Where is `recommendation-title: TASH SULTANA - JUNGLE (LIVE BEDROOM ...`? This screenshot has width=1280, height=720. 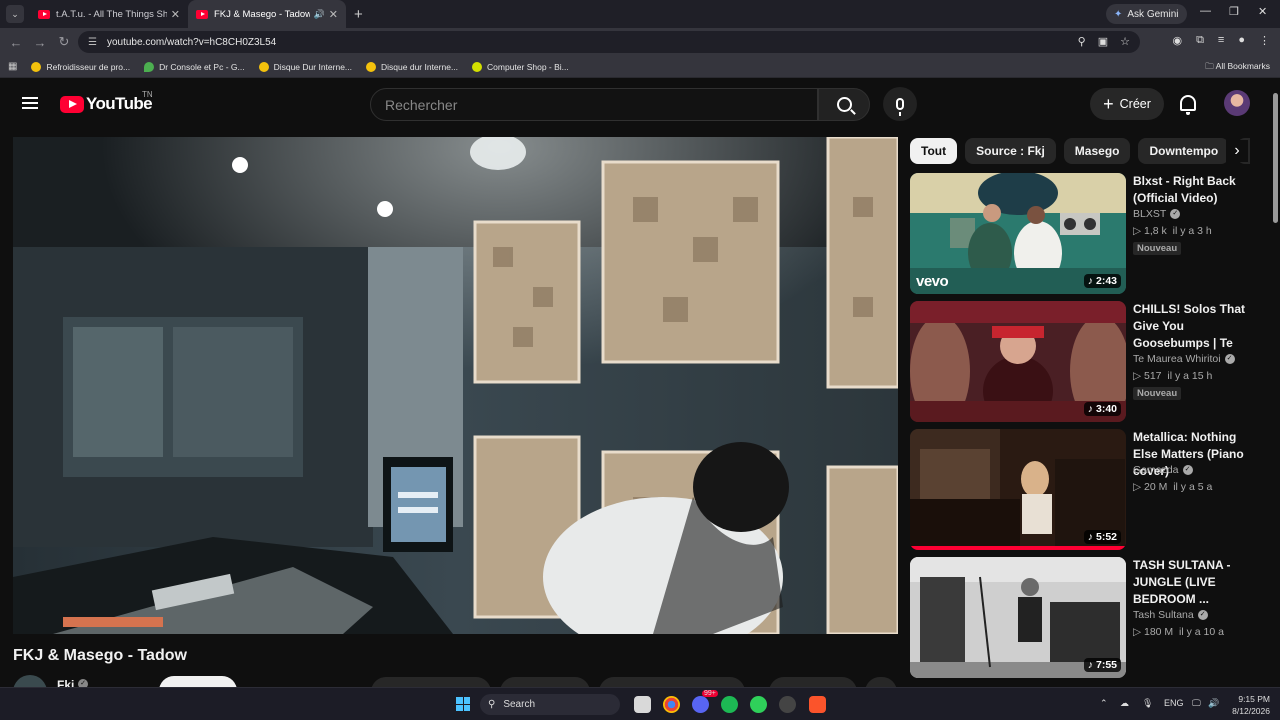
recommendation-title: TASH SULTANA - JUNGLE (LIVE BEDROOM ... is located at coordinates (1198, 582).